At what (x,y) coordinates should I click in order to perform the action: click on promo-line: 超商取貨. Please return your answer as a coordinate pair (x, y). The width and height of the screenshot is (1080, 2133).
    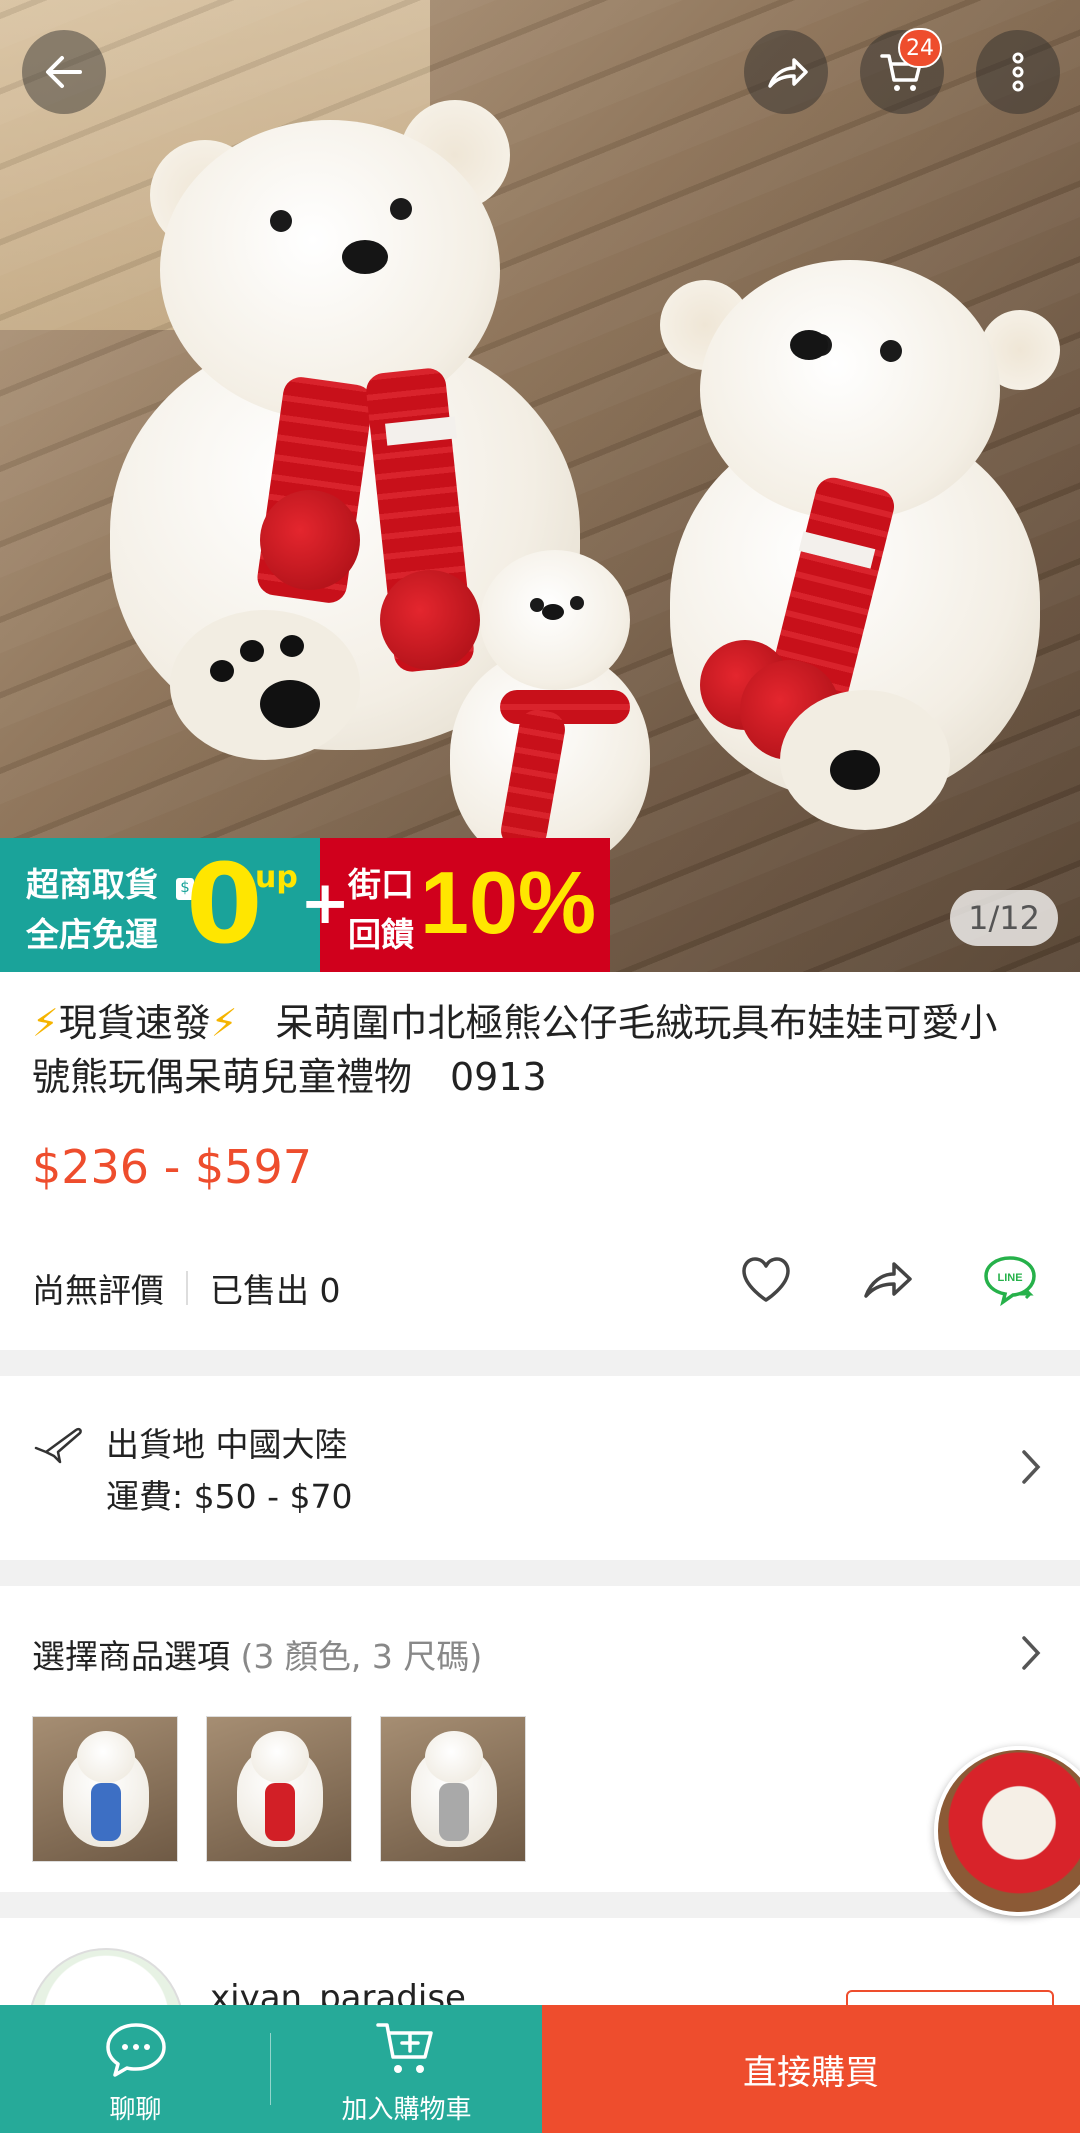
    Looking at the image, I should click on (92, 884).